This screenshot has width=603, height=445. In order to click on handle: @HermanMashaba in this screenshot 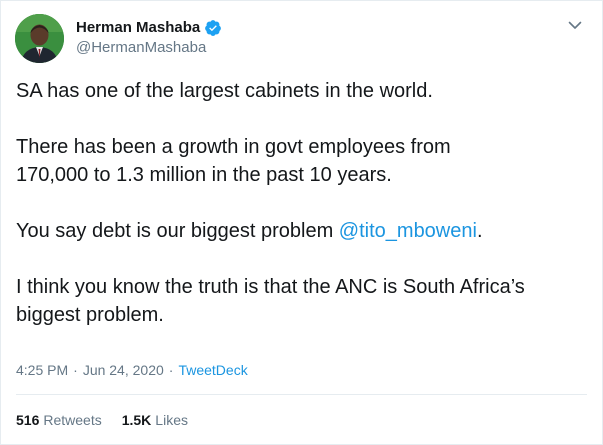, I will do `click(149, 48)`.